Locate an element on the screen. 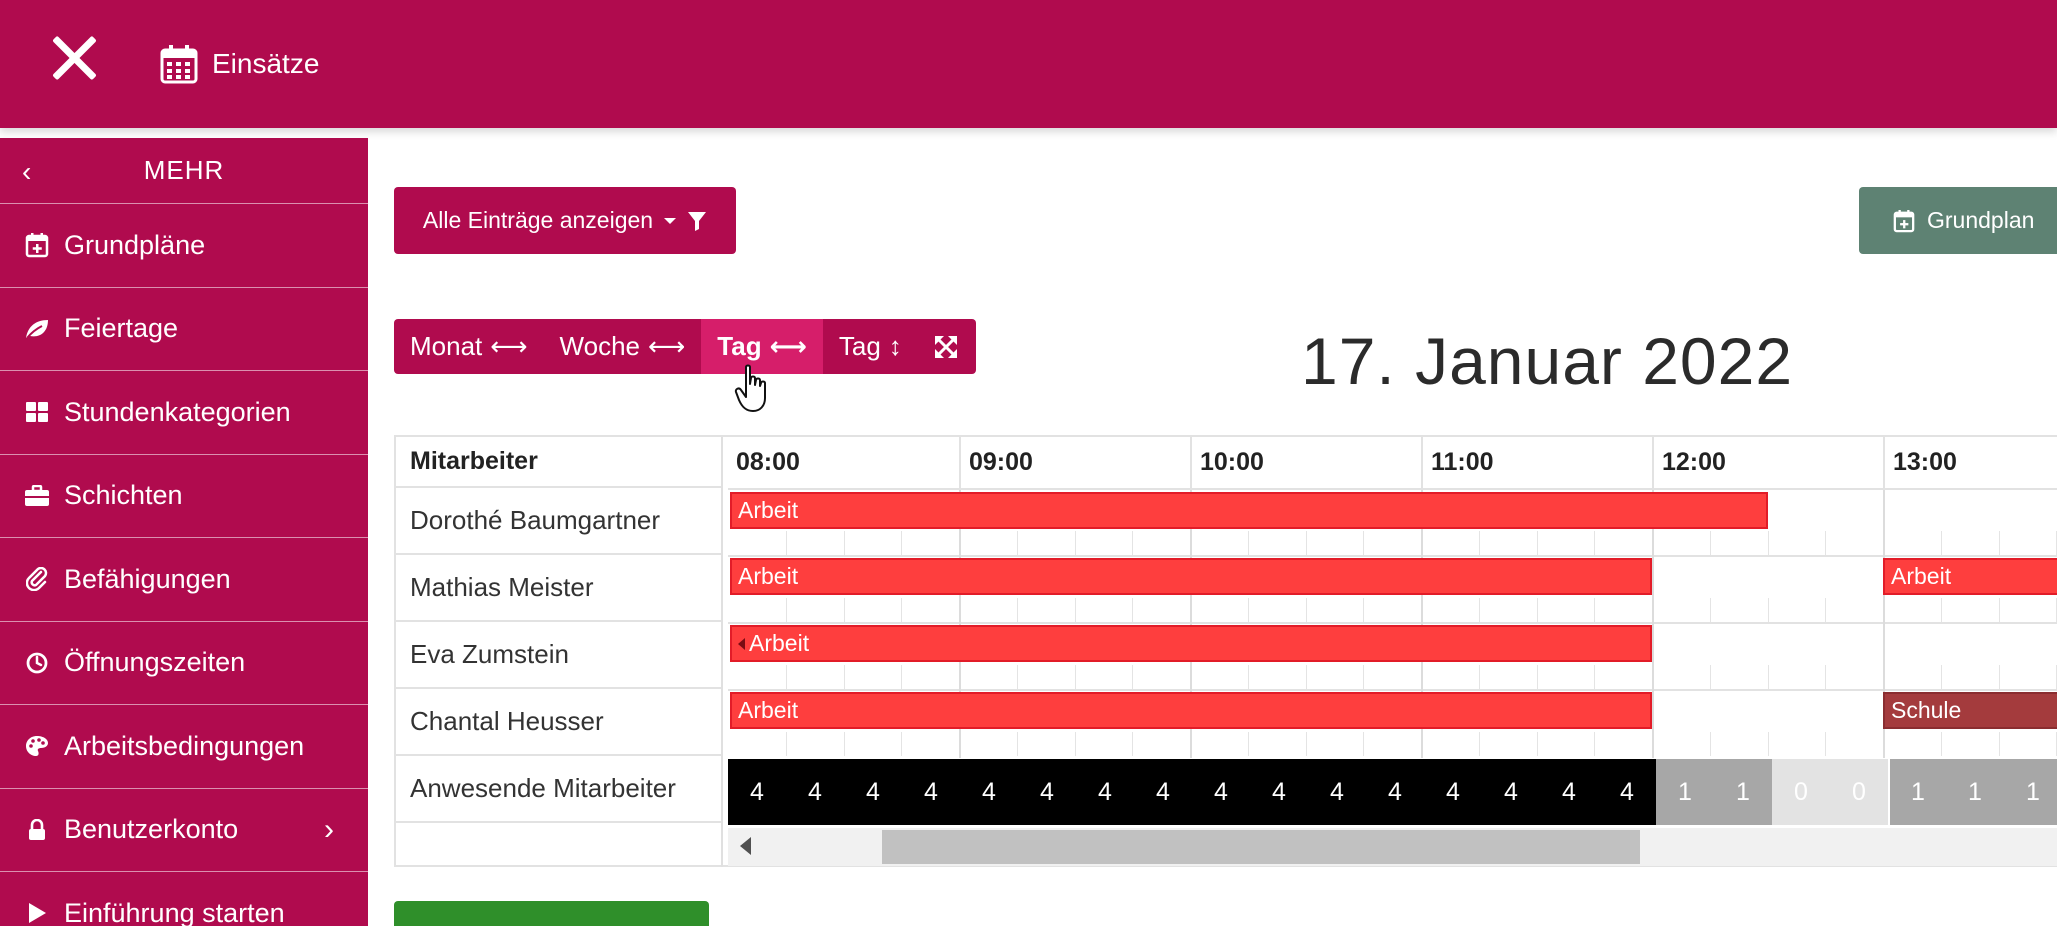 The height and width of the screenshot is (926, 2057). hour-header: 12:00 is located at coordinates (1767, 462).